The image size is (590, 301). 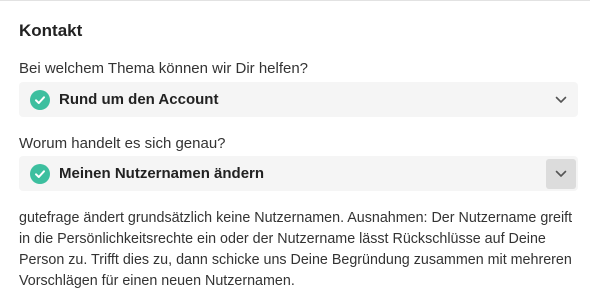 I want to click on detail-select: Meinen Nutzernamen ändern, so click(x=298, y=173).